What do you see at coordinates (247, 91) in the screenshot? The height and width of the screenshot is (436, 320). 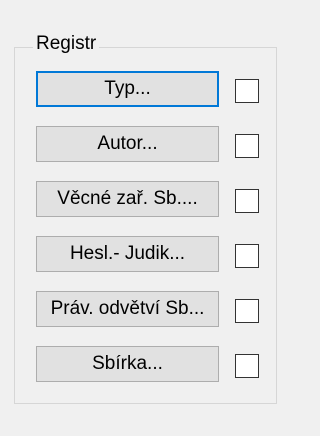 I see `typ-checkbox` at bounding box center [247, 91].